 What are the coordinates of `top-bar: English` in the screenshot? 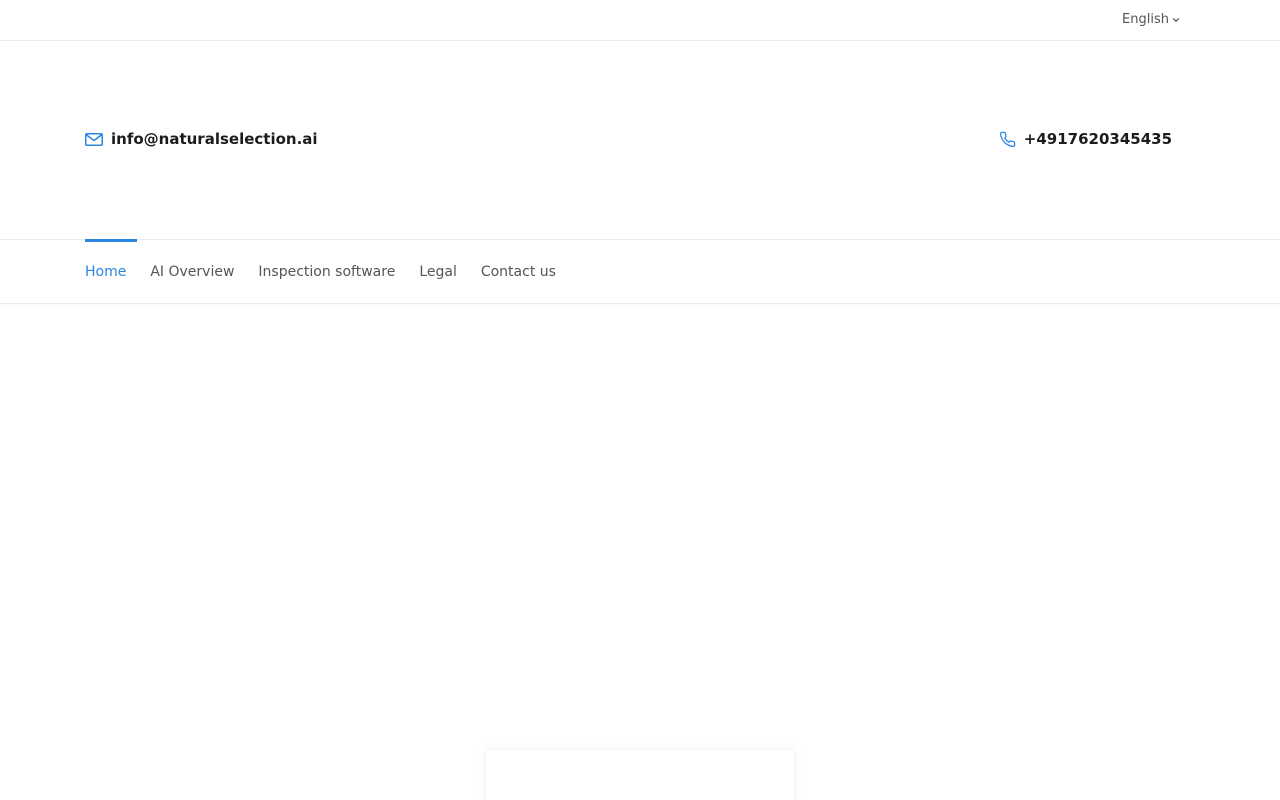 It's located at (640, 20).